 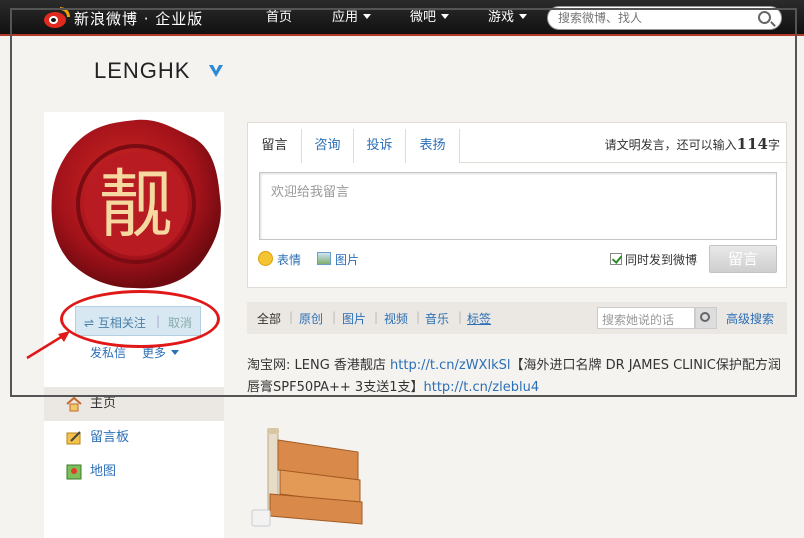 What do you see at coordinates (450, 365) in the screenshot?
I see `post-link: http://t.cn/zWXlkSl` at bounding box center [450, 365].